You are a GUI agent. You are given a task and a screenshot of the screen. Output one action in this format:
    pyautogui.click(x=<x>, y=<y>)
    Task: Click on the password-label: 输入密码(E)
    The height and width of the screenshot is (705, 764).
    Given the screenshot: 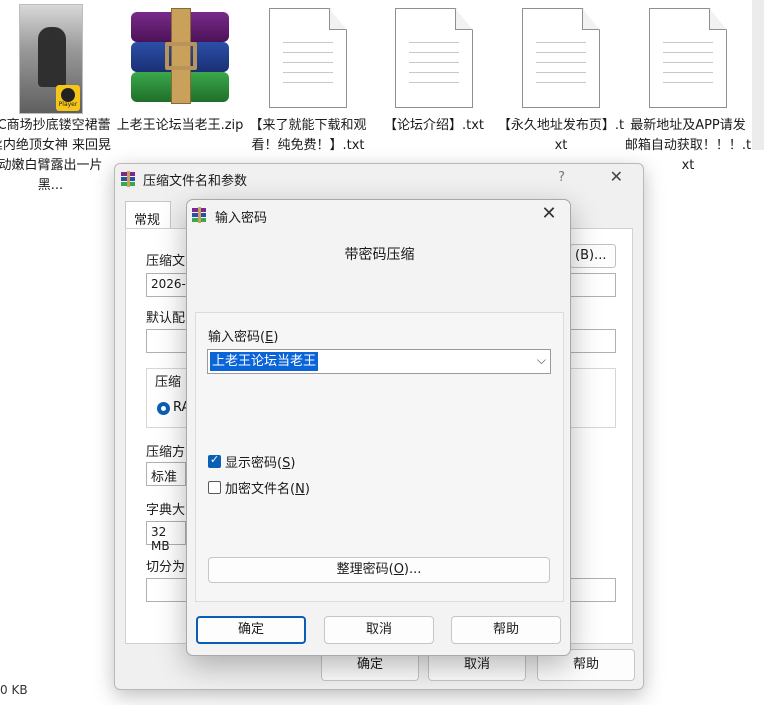 What is the action you would take?
    pyautogui.click(x=243, y=337)
    